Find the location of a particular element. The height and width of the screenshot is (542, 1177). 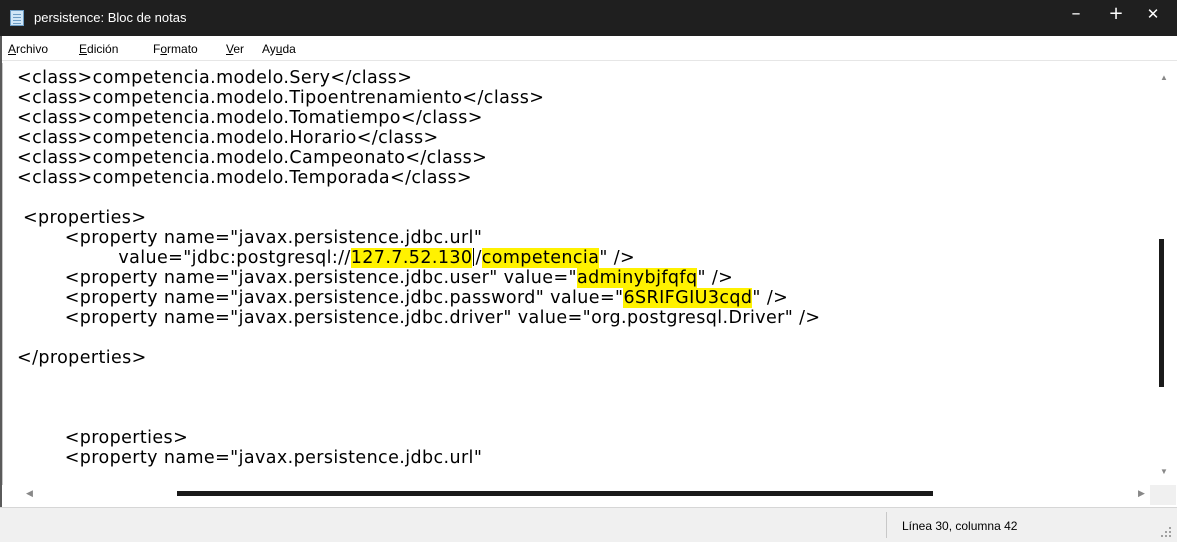

resize-grip-icon is located at coordinates (1166, 532).